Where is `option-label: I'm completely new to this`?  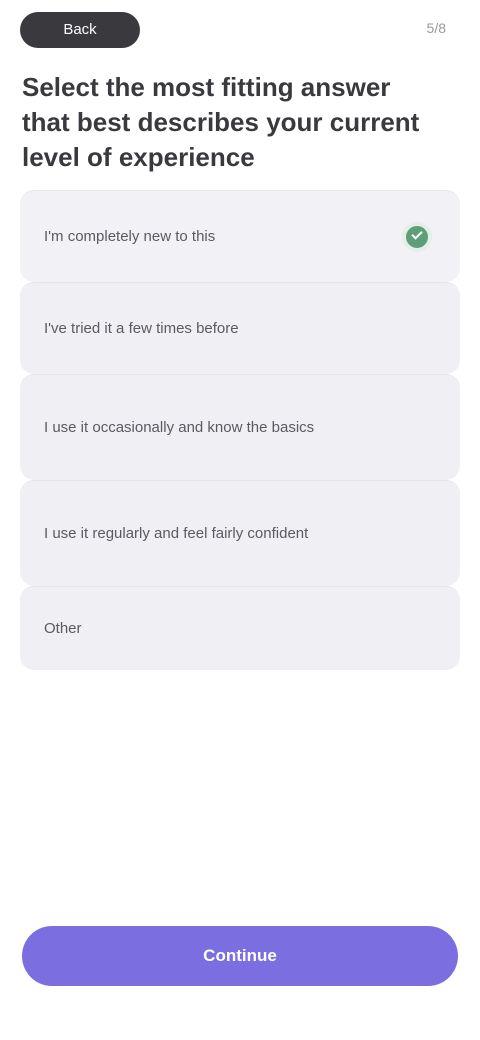 option-label: I'm completely new to this is located at coordinates (130, 236).